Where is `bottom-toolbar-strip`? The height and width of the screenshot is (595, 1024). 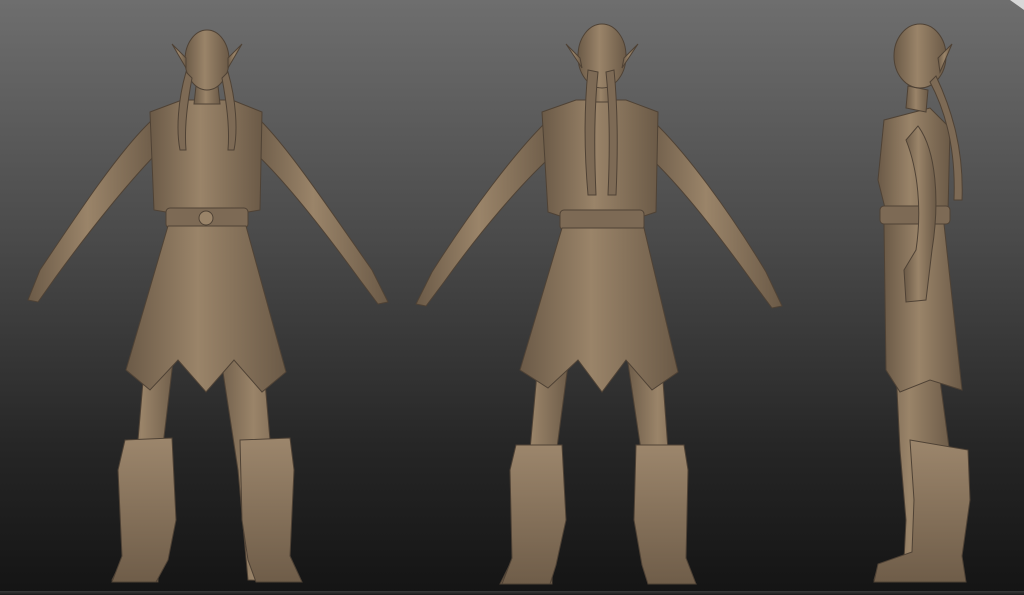
bottom-toolbar-strip is located at coordinates (512, 593).